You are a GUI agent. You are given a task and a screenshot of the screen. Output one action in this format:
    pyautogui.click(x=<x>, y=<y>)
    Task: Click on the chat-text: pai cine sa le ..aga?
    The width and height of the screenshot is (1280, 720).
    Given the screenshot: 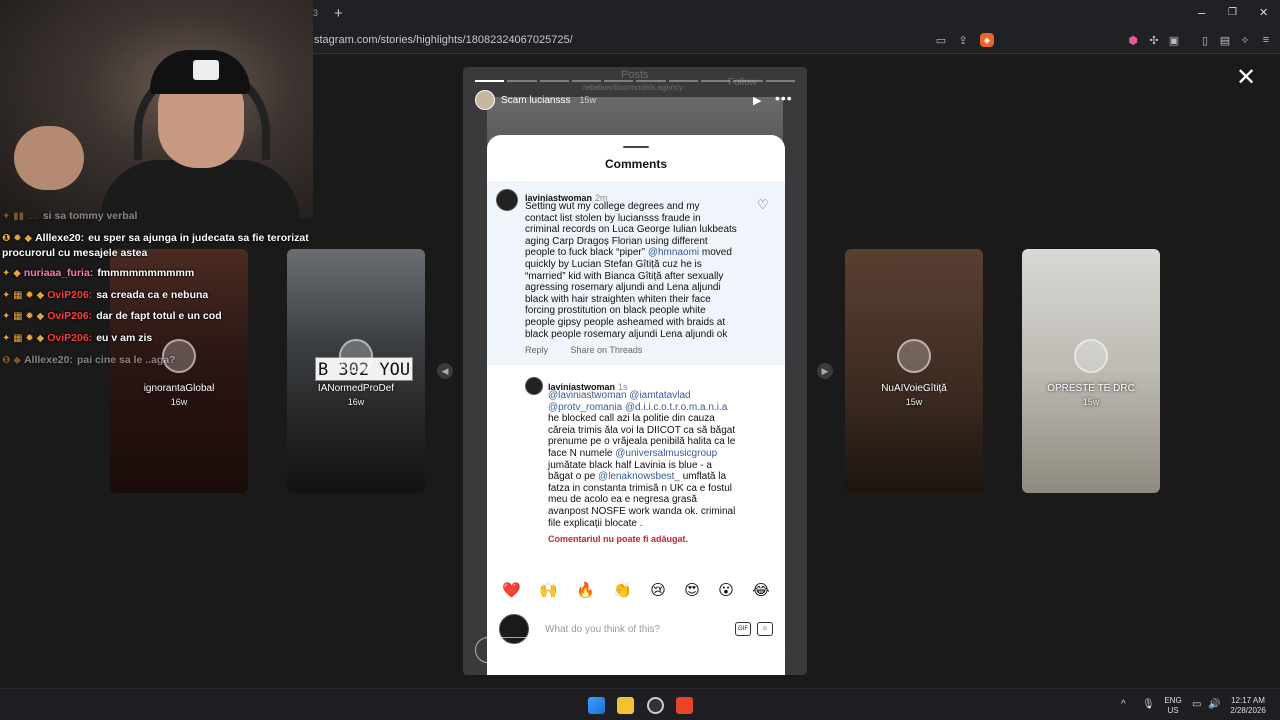 What is the action you would take?
    pyautogui.click(x=126, y=359)
    